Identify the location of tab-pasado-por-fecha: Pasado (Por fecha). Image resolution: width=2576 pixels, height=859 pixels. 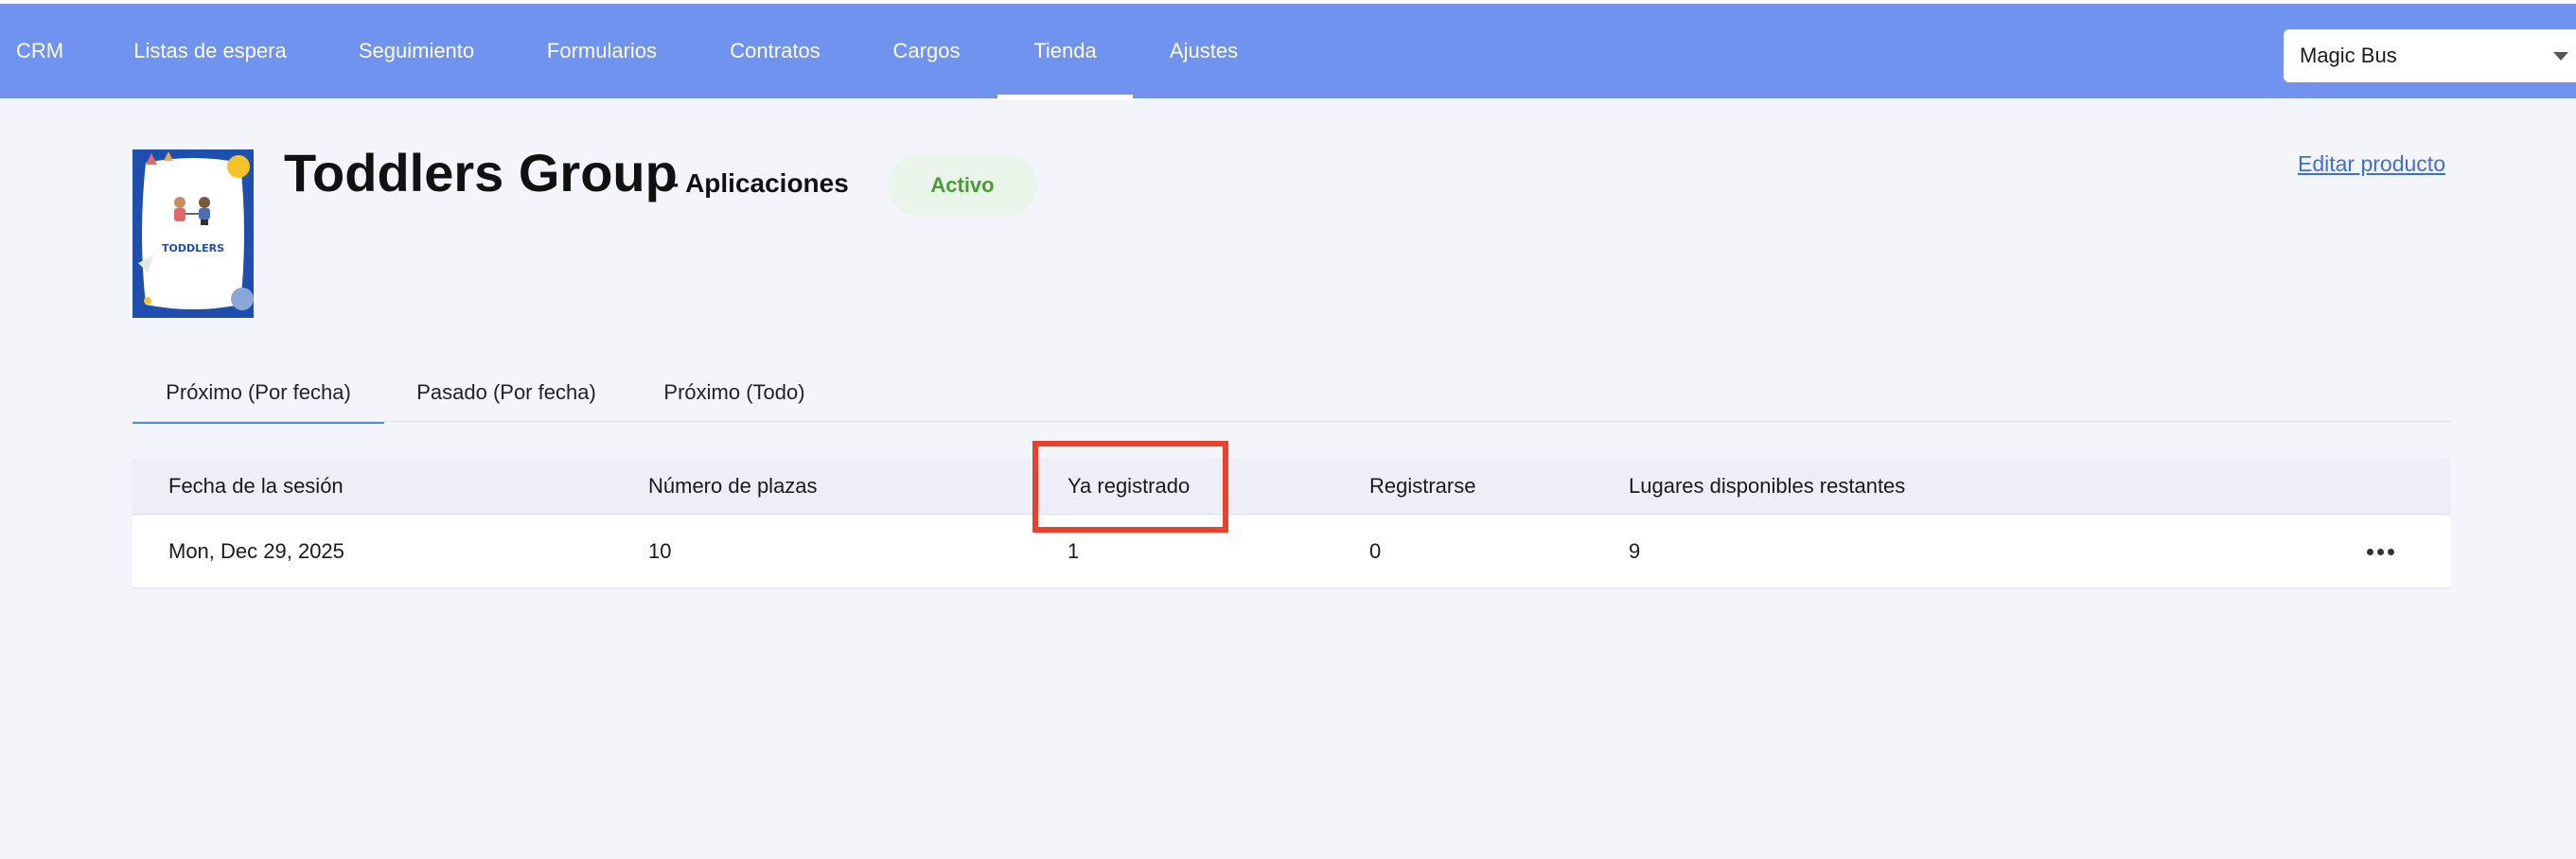
(506, 392).